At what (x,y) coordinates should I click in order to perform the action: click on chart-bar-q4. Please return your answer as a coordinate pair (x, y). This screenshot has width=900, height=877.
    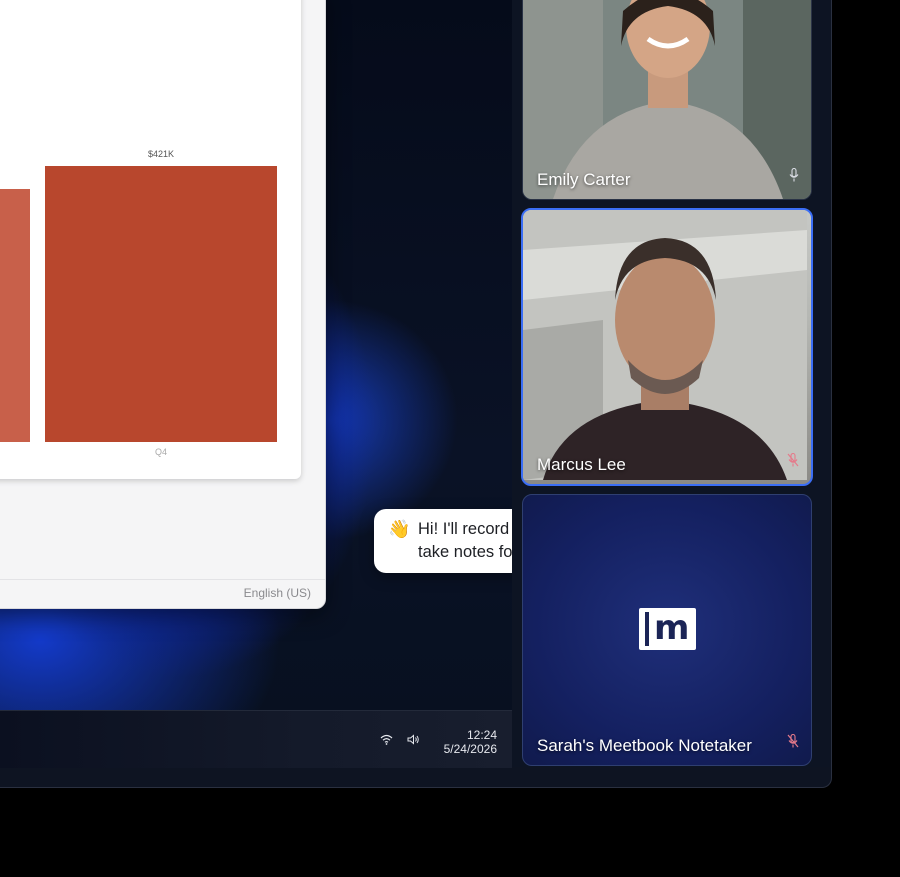
    Looking at the image, I should click on (161, 304).